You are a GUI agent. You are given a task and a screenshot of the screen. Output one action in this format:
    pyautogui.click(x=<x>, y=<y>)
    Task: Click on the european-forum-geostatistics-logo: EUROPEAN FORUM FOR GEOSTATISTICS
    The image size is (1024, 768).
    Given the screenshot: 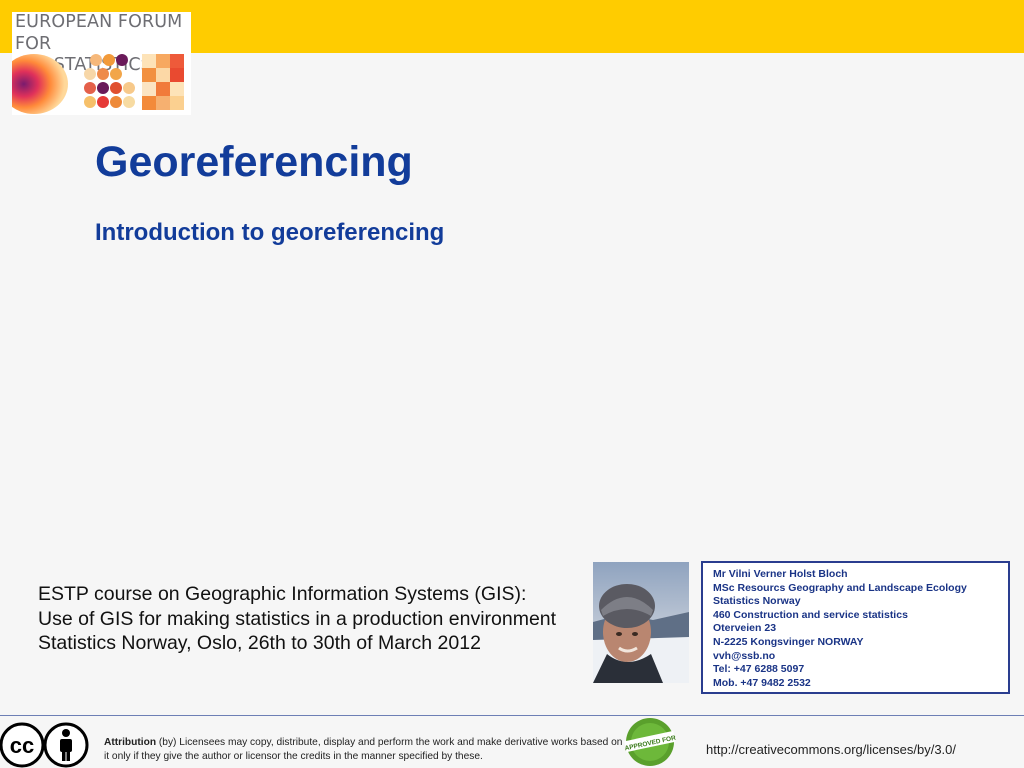 What is the action you would take?
    pyautogui.click(x=101, y=63)
    